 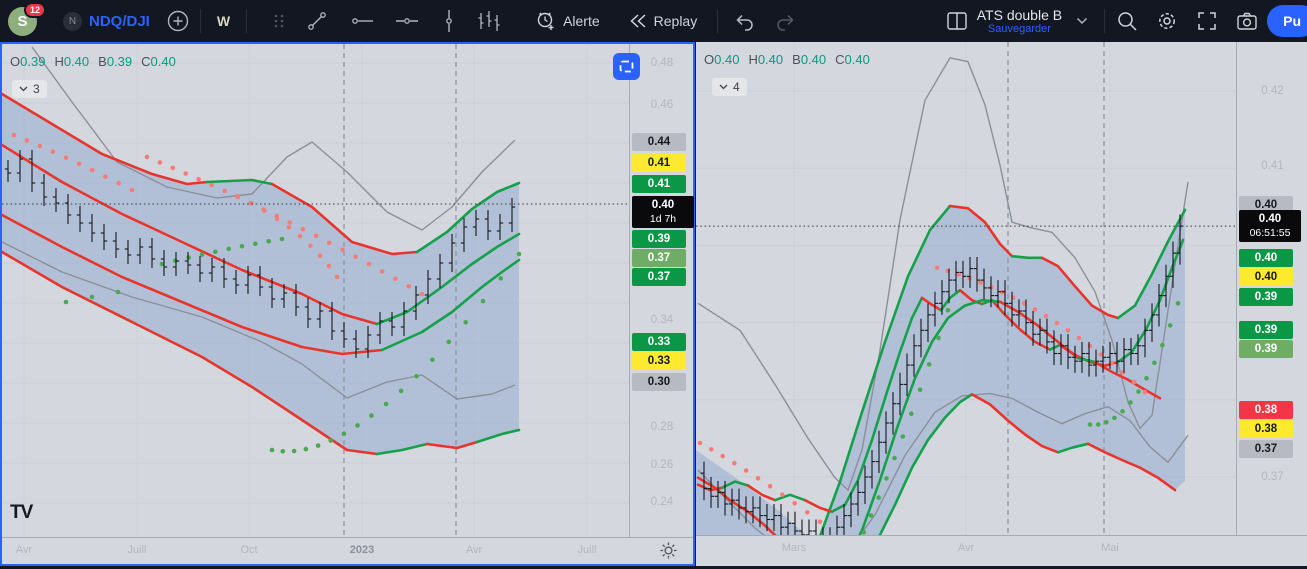 What do you see at coordinates (662, 465) in the screenshot?
I see `price-tick-label: 0.26` at bounding box center [662, 465].